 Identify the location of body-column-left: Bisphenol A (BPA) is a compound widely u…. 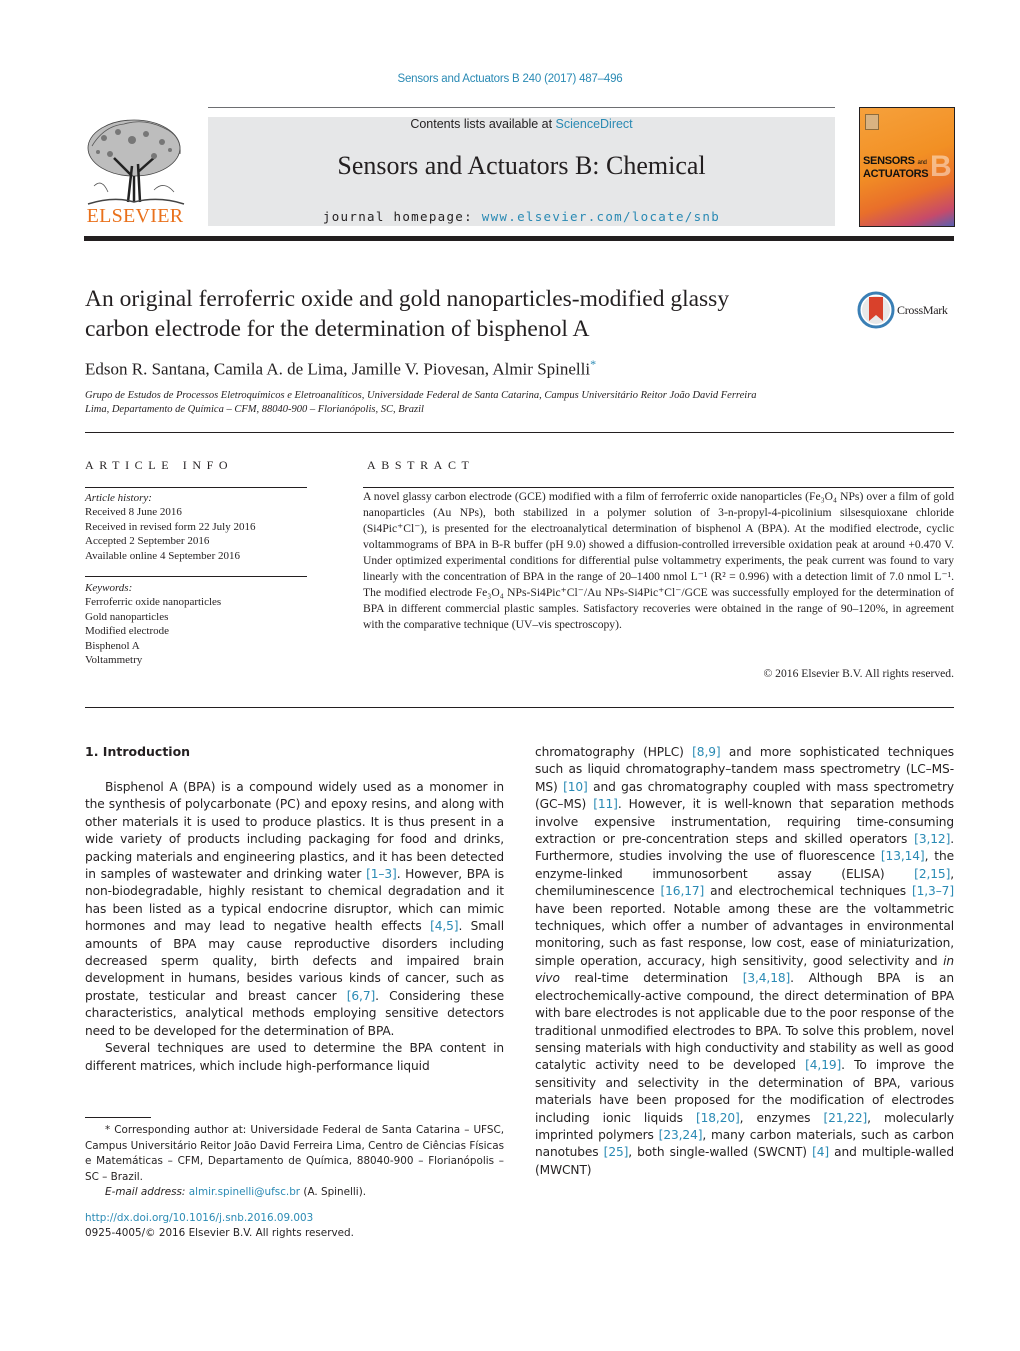
(294, 927).